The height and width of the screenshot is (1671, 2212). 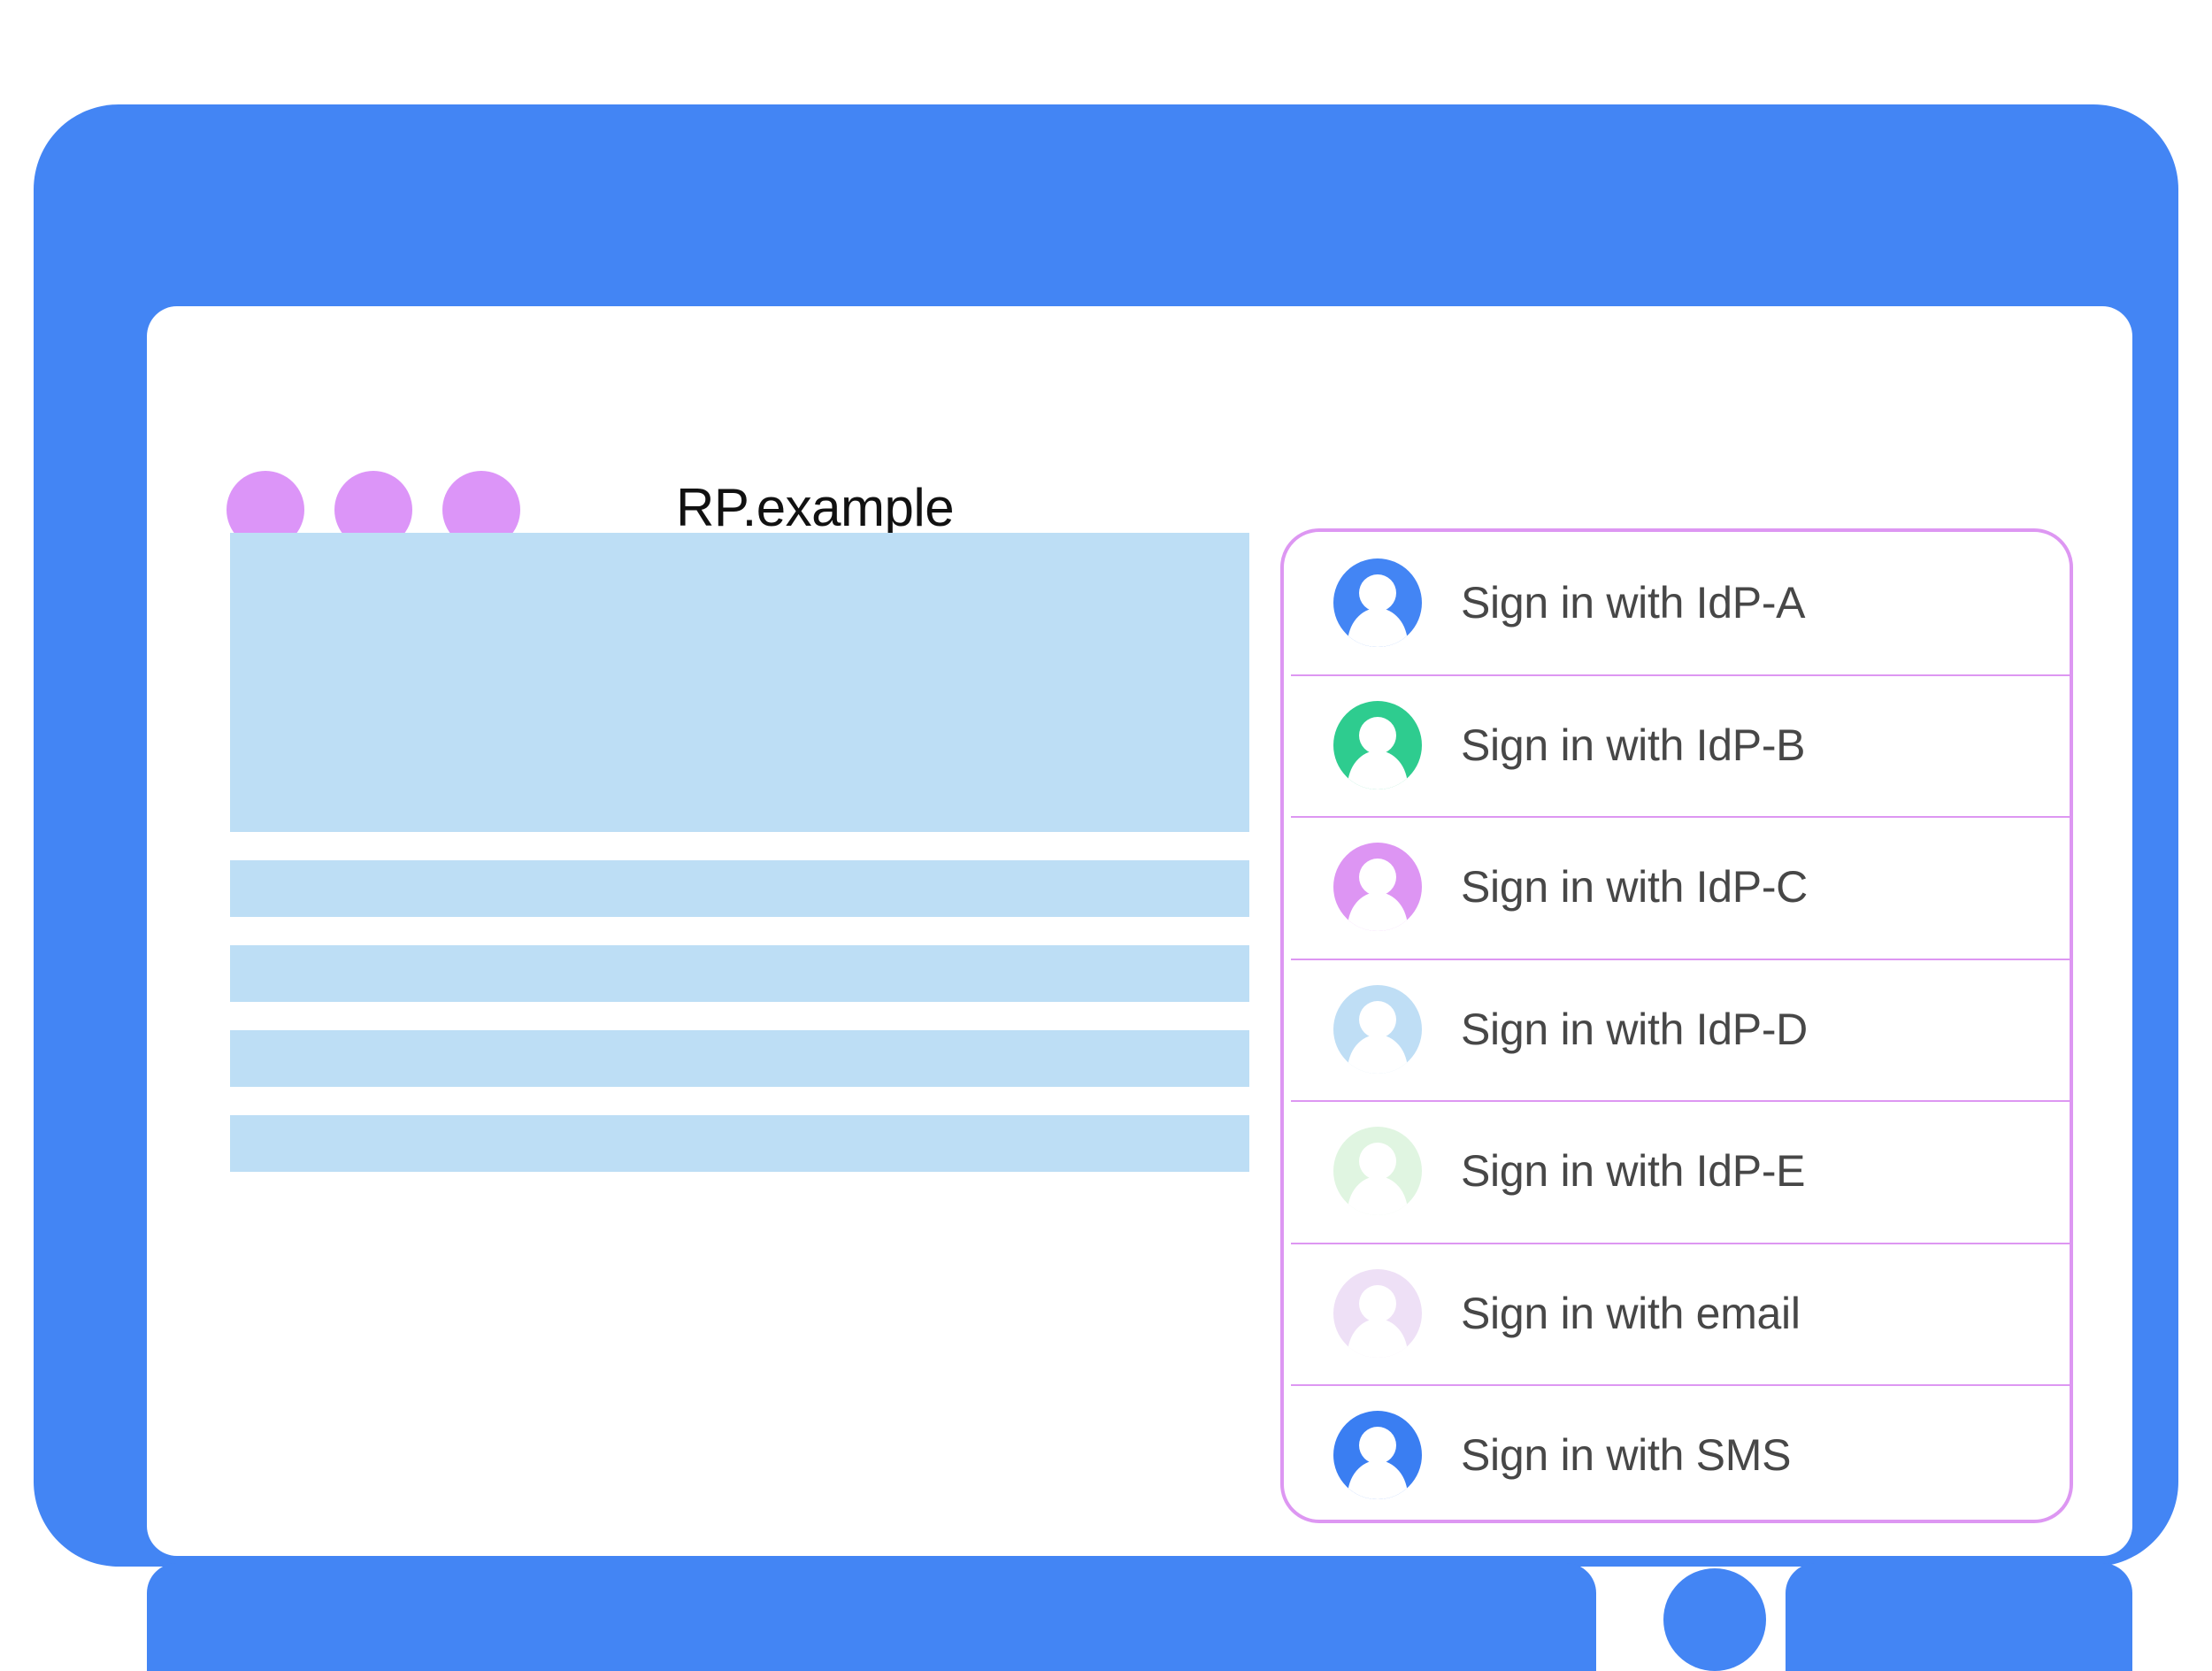 I want to click on device-chin-right, so click(x=1959, y=1617).